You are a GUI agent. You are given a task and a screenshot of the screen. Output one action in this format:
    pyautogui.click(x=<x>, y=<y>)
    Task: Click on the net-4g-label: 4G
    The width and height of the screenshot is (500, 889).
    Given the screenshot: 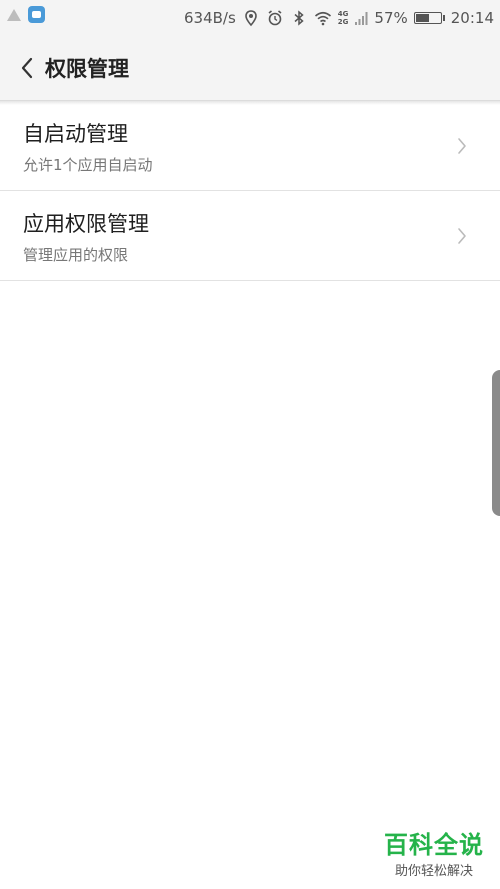 What is the action you would take?
    pyautogui.click(x=343, y=14)
    